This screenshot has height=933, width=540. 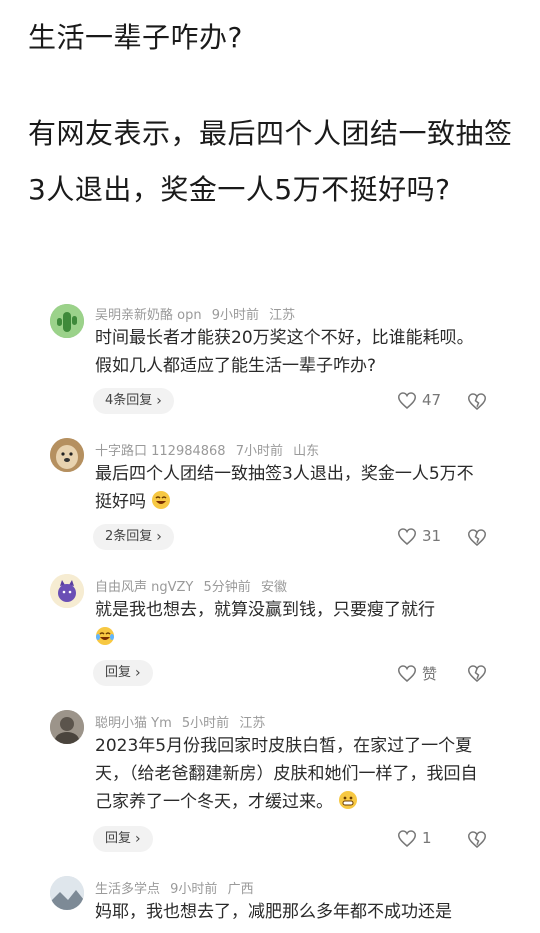 I want to click on comment-meta: 自由风声 ngVZY 5分钟前 安徽, so click(x=194, y=585).